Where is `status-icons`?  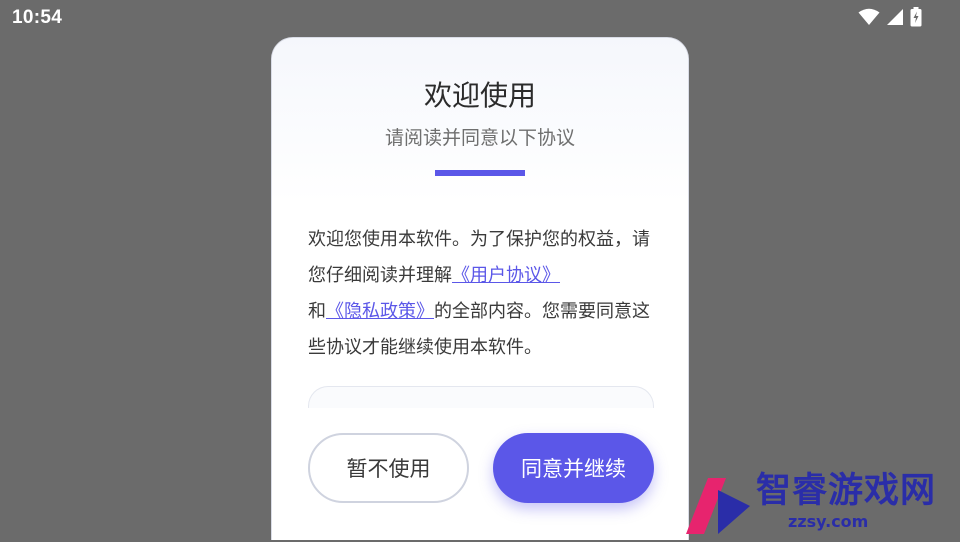 status-icons is located at coordinates (890, 17).